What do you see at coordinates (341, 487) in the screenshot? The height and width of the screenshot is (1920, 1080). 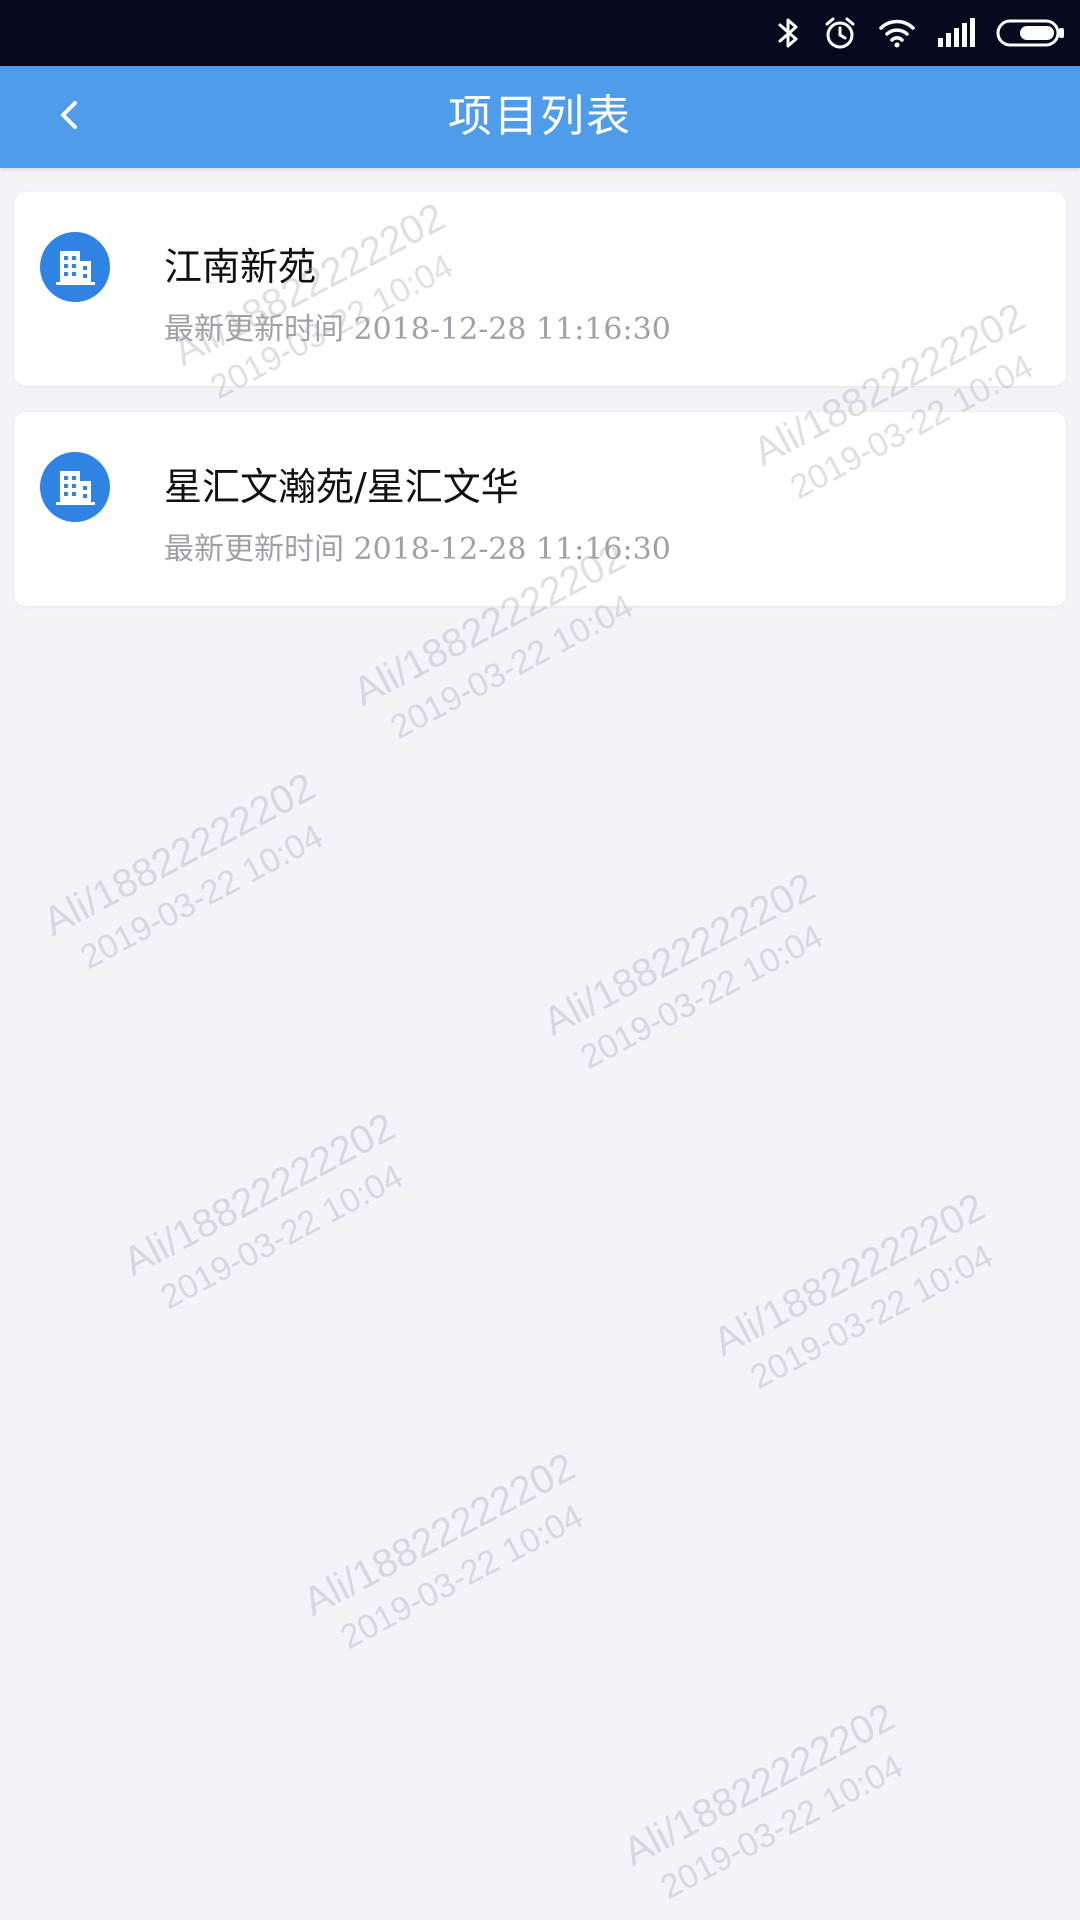 I see `project-name: 星汇文瀚苑/星汇文华` at bounding box center [341, 487].